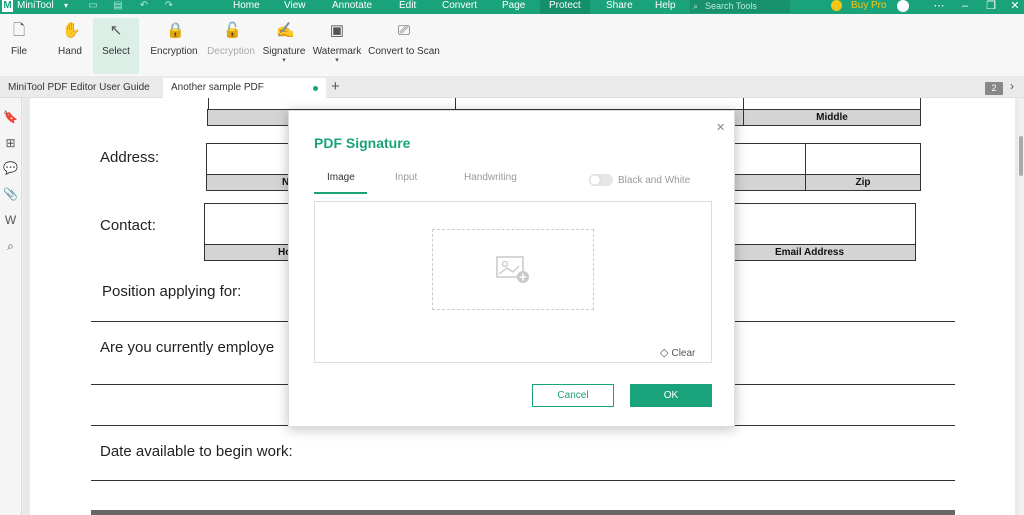 The image size is (1024, 515). Describe the element at coordinates (965, 6) in the screenshot. I see `minimize-icon: –` at that location.